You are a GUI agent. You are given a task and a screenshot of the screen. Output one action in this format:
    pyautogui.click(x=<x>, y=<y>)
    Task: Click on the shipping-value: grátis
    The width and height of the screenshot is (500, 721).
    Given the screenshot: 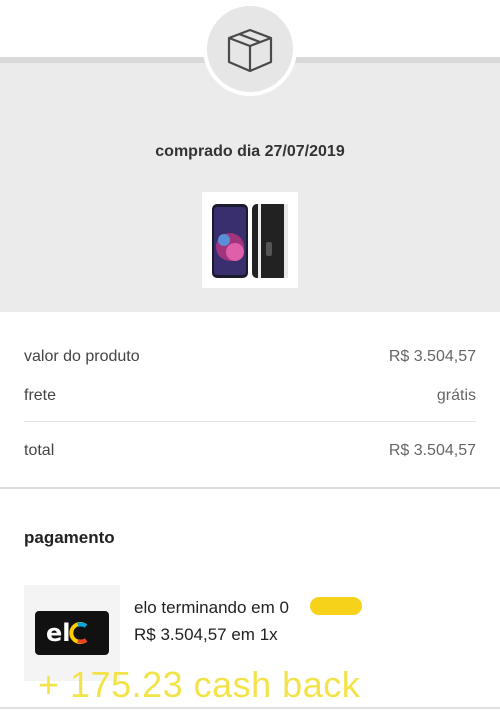 What is the action you would take?
    pyautogui.click(x=456, y=395)
    